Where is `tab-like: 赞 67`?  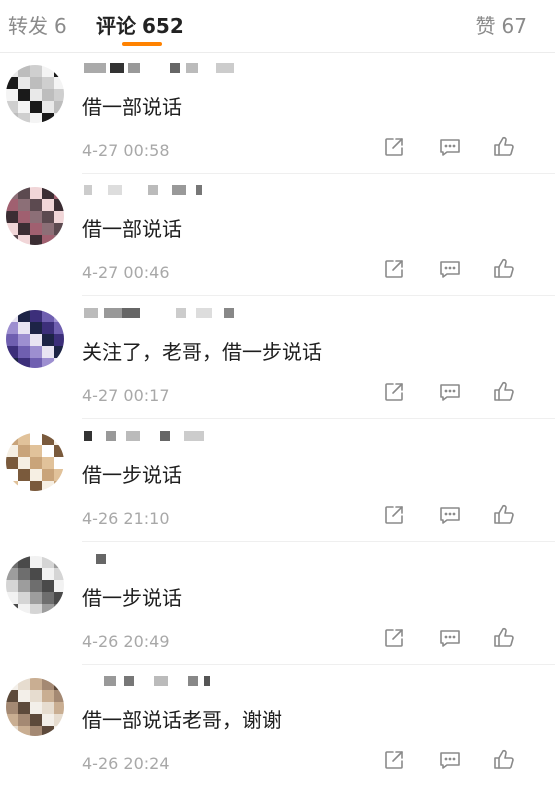 tab-like: 赞 67 is located at coordinates (501, 24).